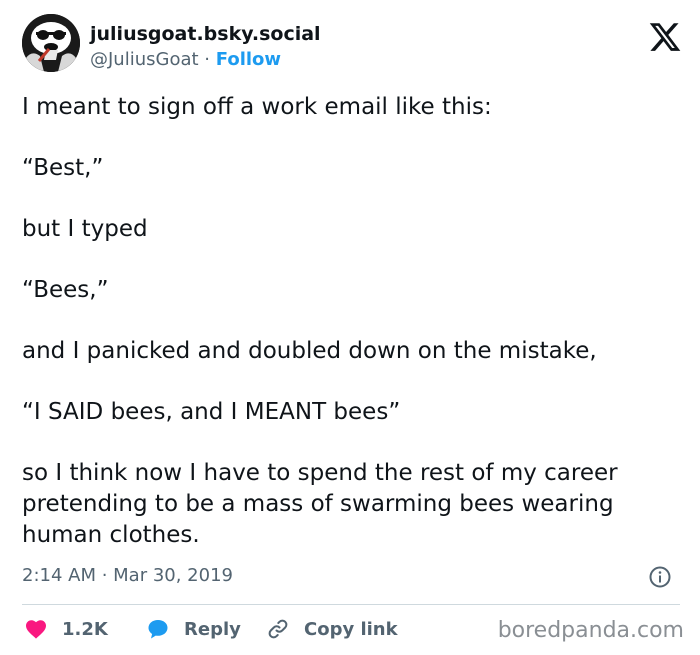 The width and height of the screenshot is (700, 655). What do you see at coordinates (127, 576) in the screenshot?
I see `timestamp: 2:14 AM · Mar 30, 2019` at bounding box center [127, 576].